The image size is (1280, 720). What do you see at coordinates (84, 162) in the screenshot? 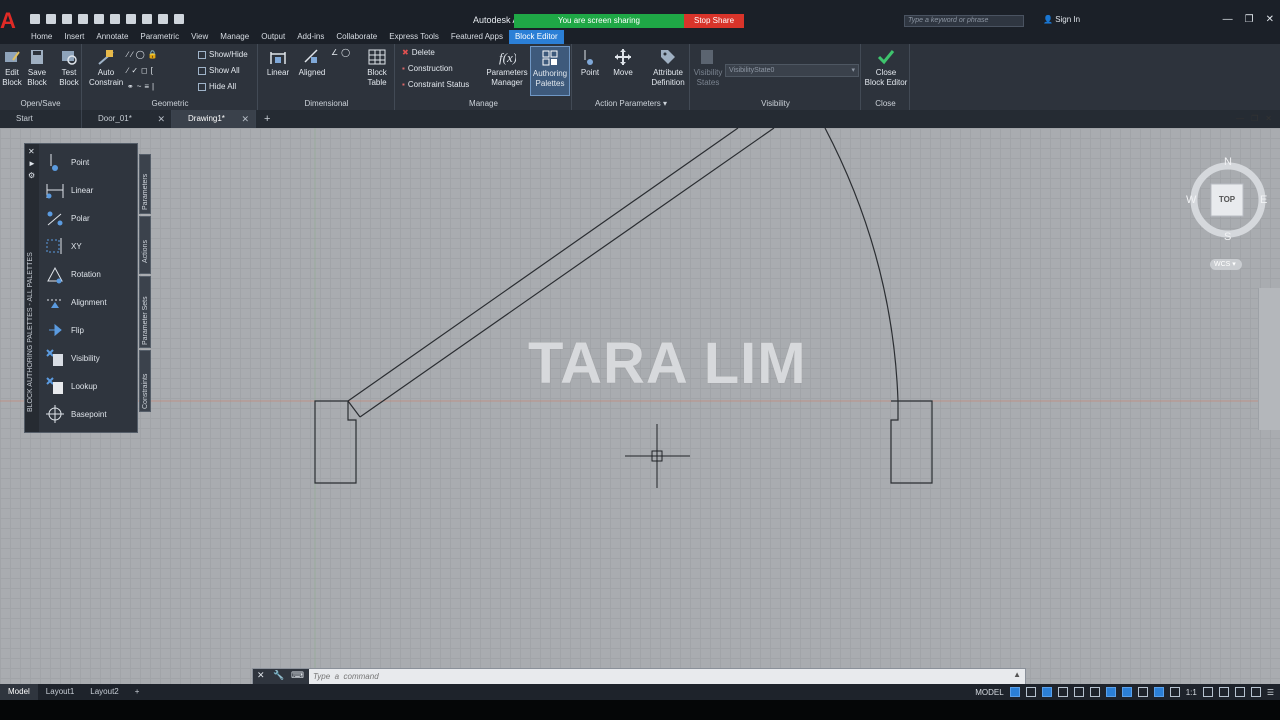
I see `palette-item-point: Point` at bounding box center [84, 162].